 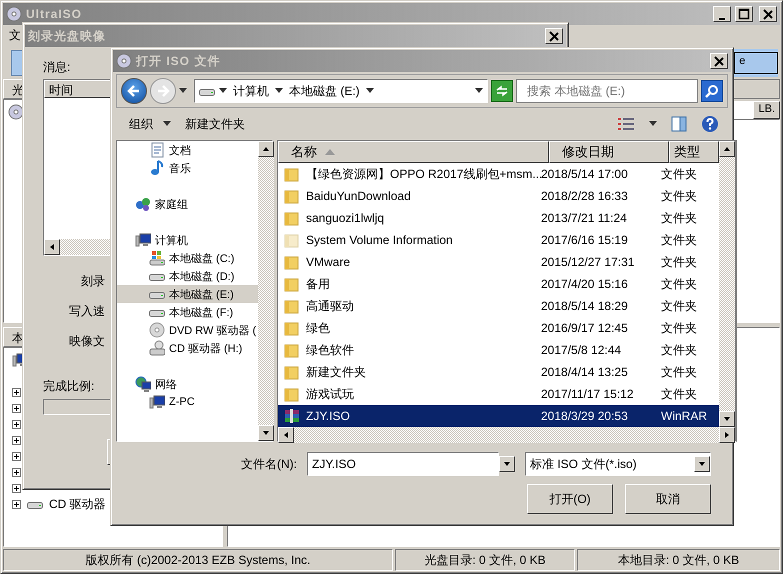 I want to click on archive-icon, so click(x=292, y=416).